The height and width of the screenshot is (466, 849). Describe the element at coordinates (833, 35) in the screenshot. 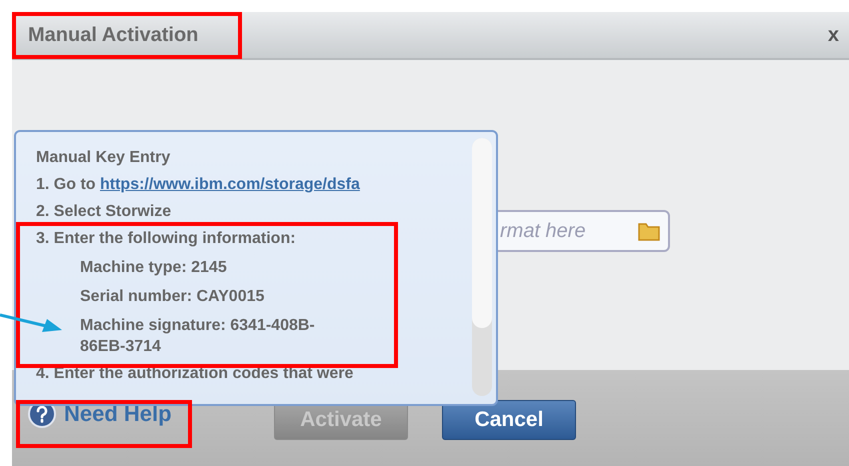

I see `close-button: x` at that location.